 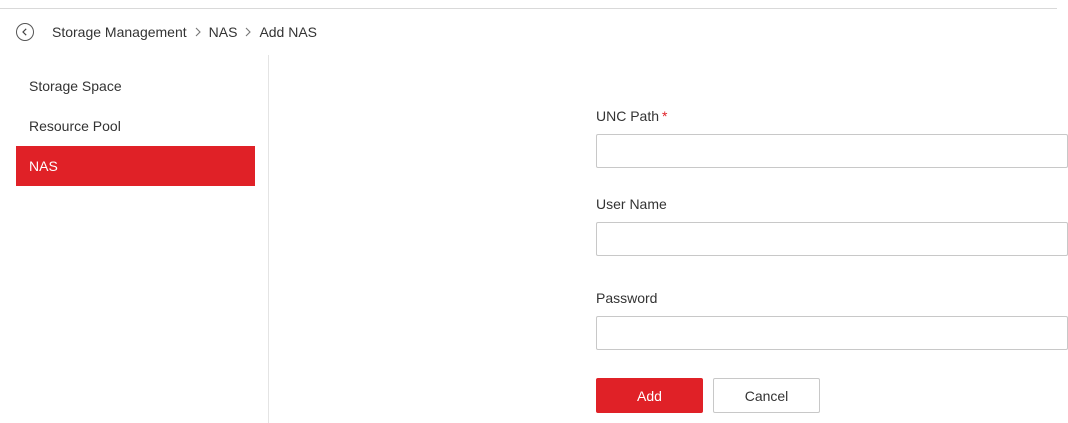 What do you see at coordinates (75, 86) in the screenshot?
I see `sidebar-item-label: Storage Space` at bounding box center [75, 86].